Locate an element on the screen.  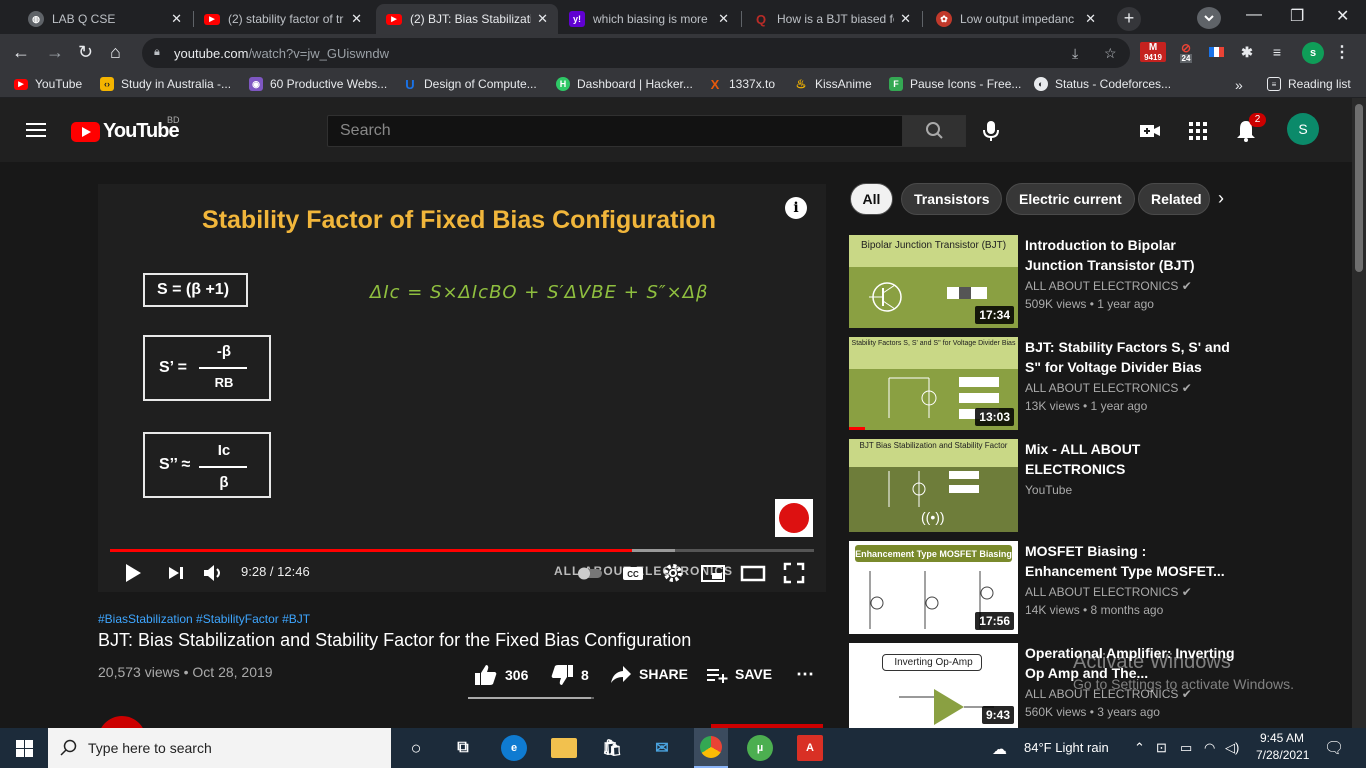
account-avatar: S is located at coordinates (1303, 129).